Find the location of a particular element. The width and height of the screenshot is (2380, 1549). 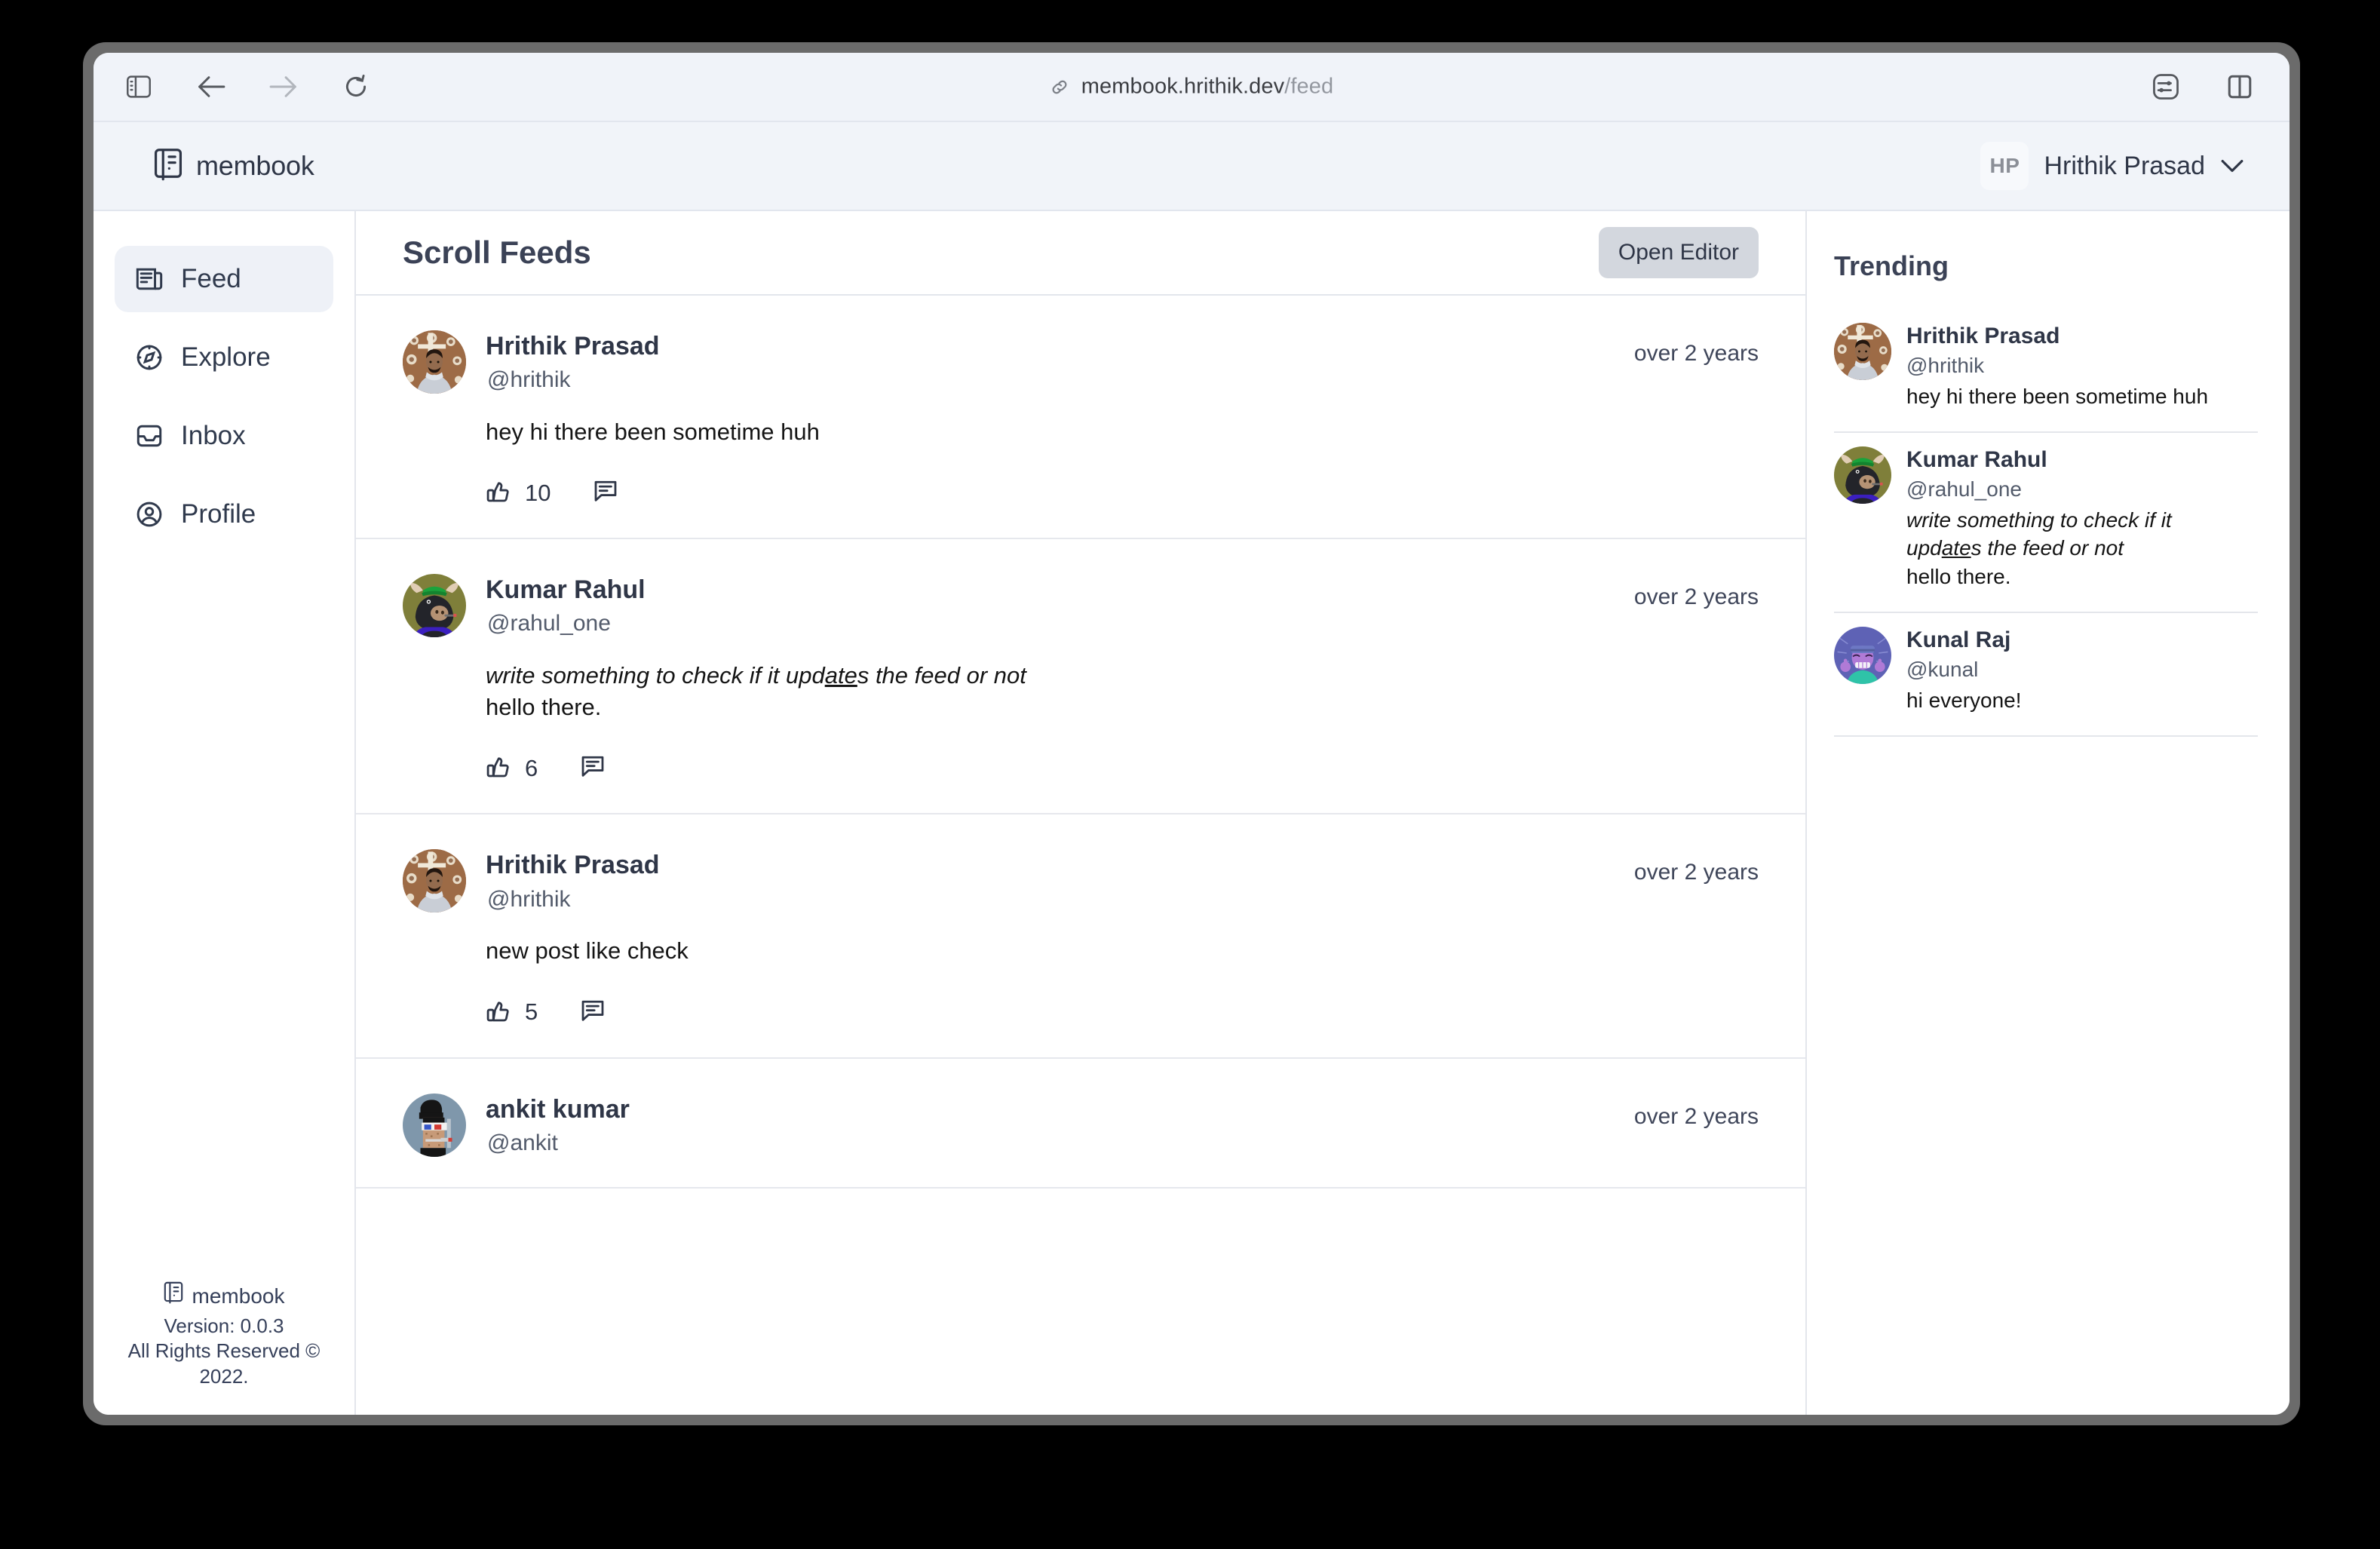

sidebar-item-explore: Explore is located at coordinates (224, 357).